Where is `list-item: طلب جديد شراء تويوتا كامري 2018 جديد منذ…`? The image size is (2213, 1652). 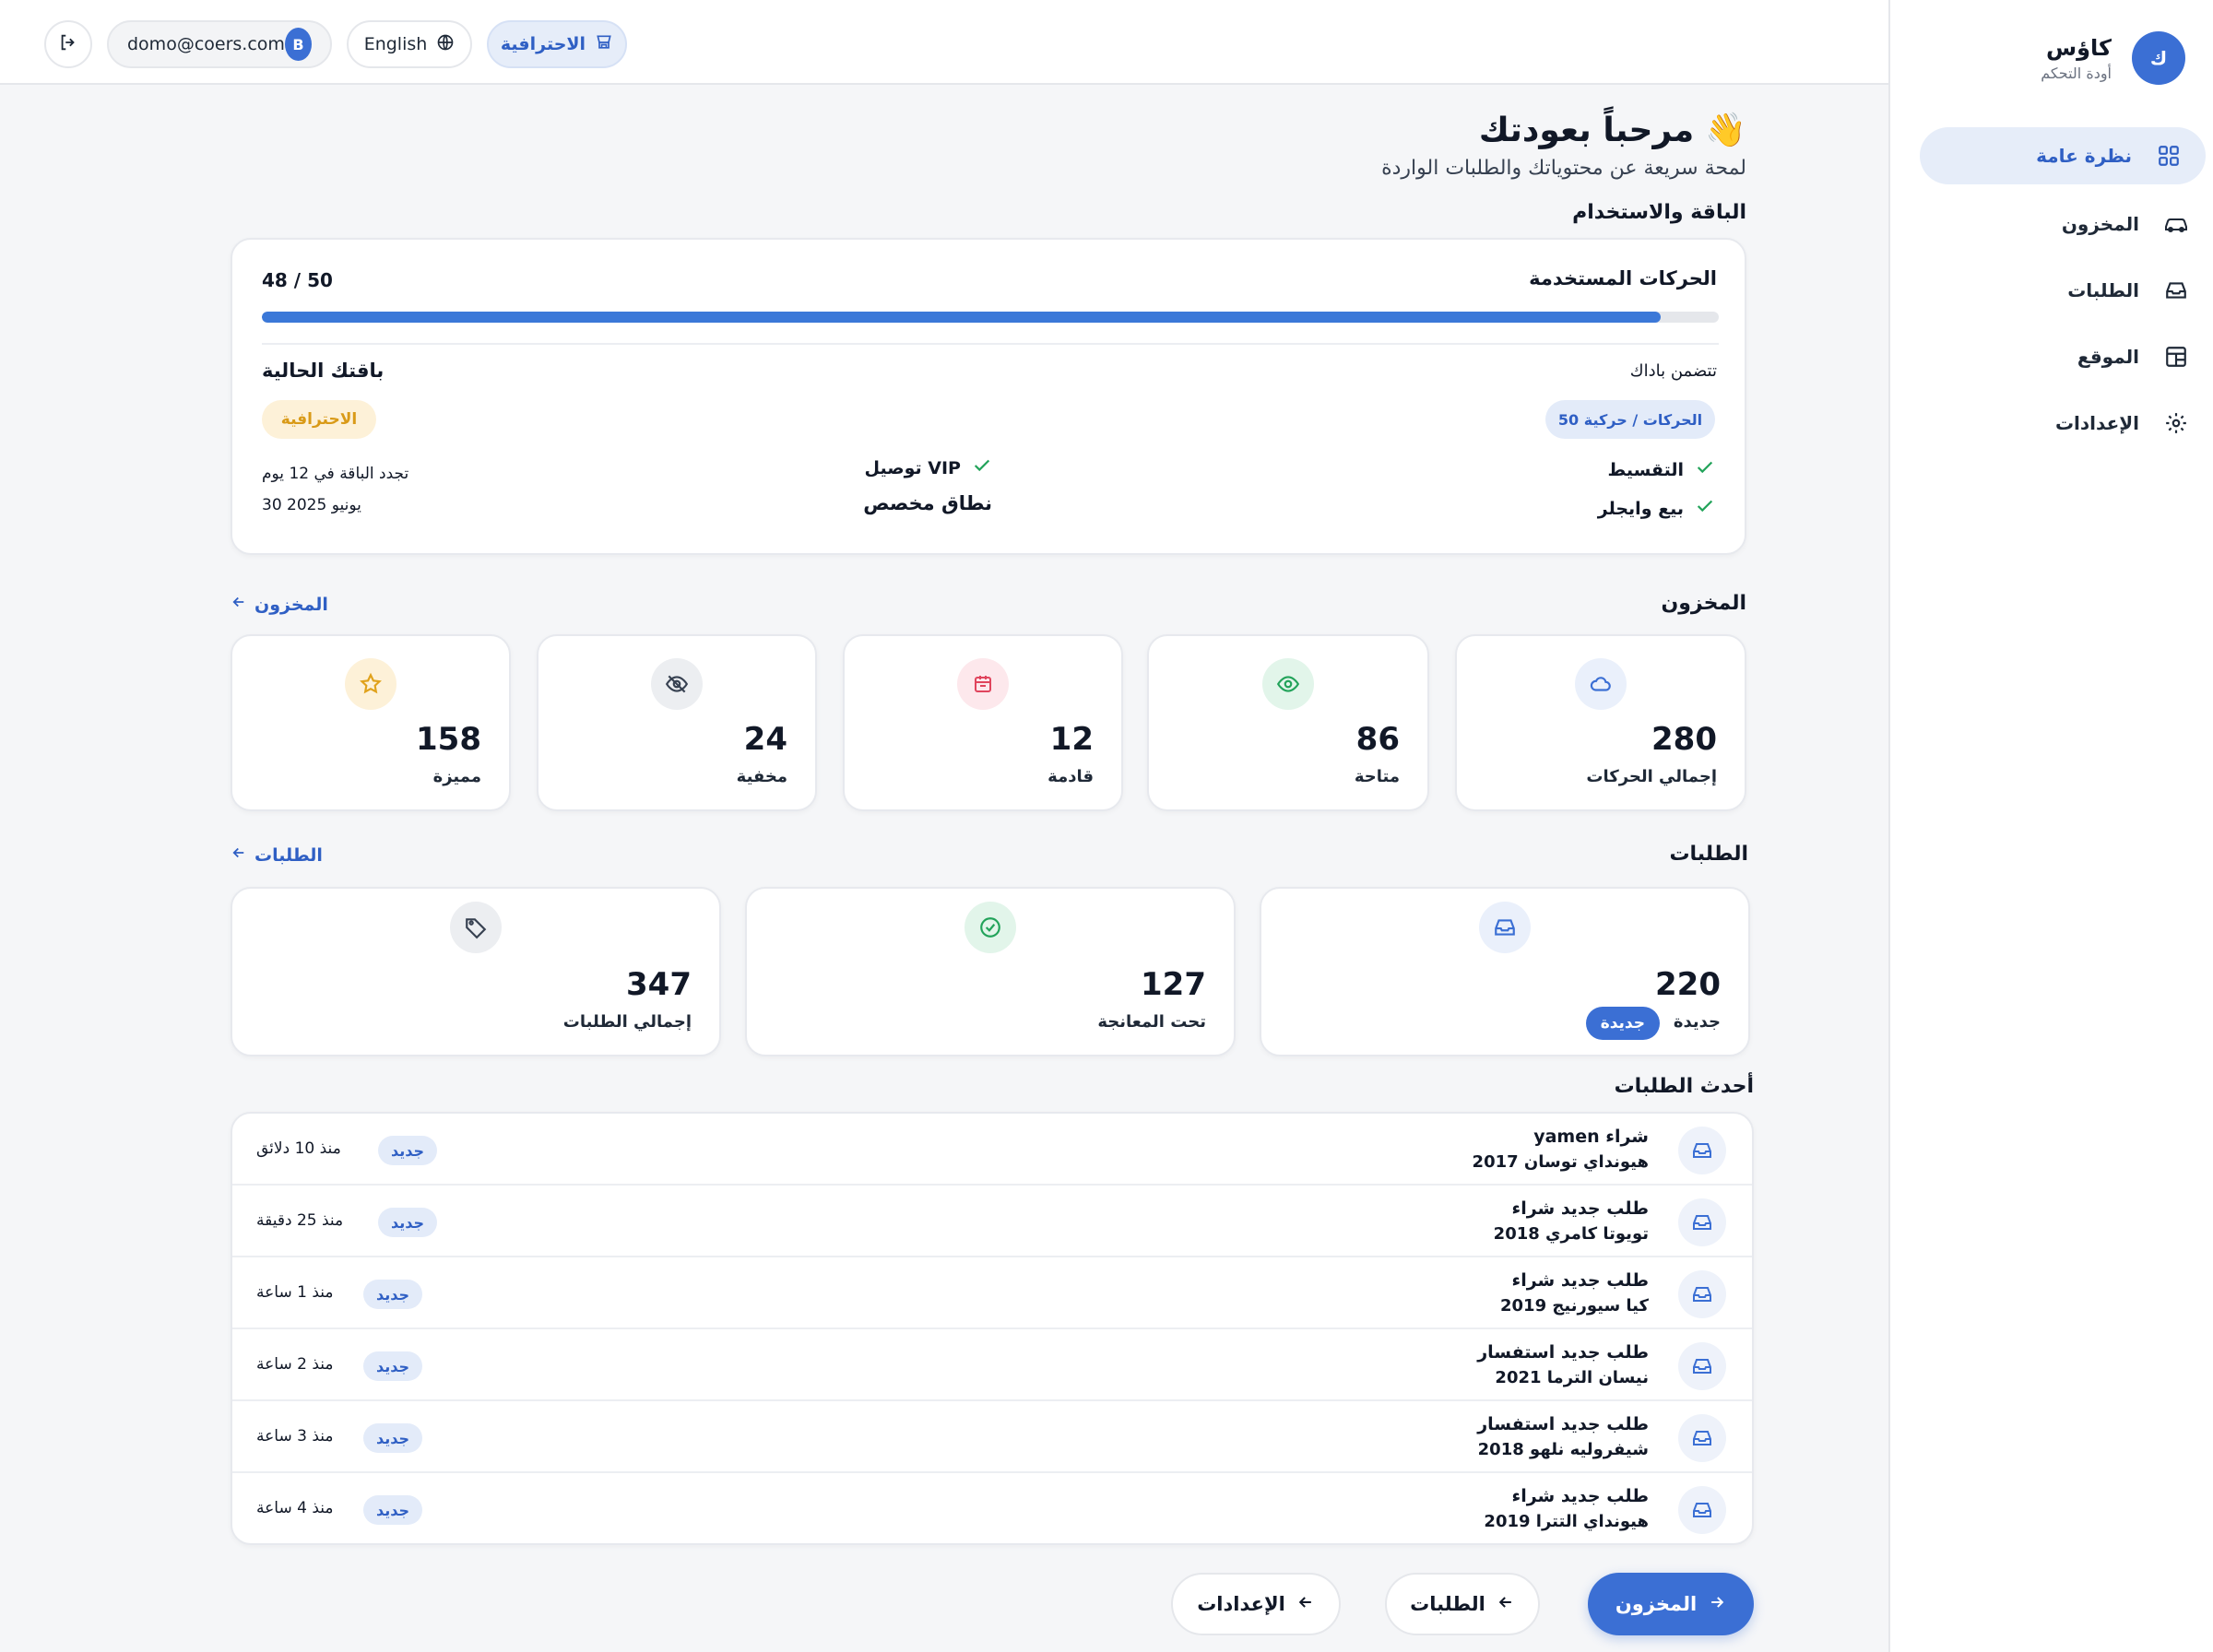 list-item: طلب جديد شراء تويوتا كامري 2018 جديد منذ… is located at coordinates (992, 1221).